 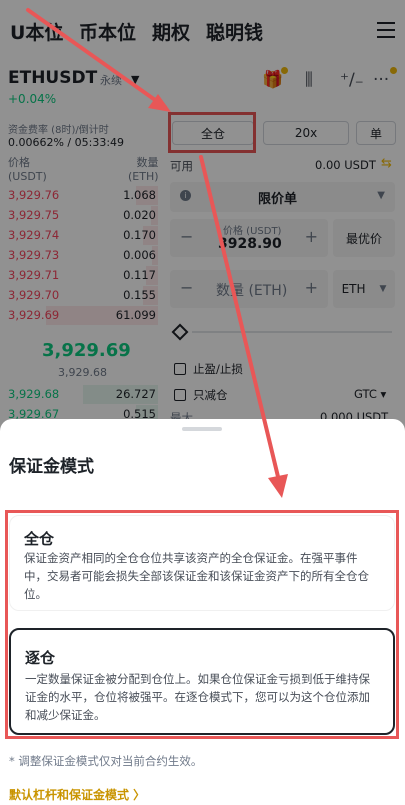 What do you see at coordinates (77, 794) in the screenshot?
I see `default-settings-link: 默认杠杆和保证金模式 〉` at bounding box center [77, 794].